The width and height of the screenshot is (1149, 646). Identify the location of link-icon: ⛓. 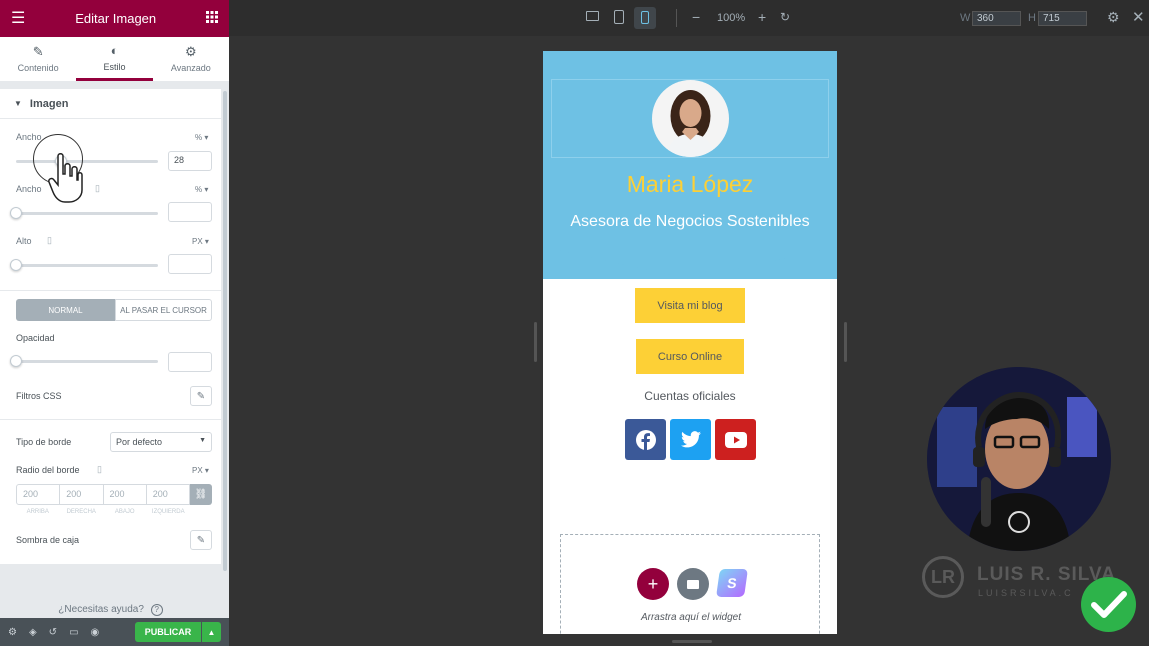
(201, 494).